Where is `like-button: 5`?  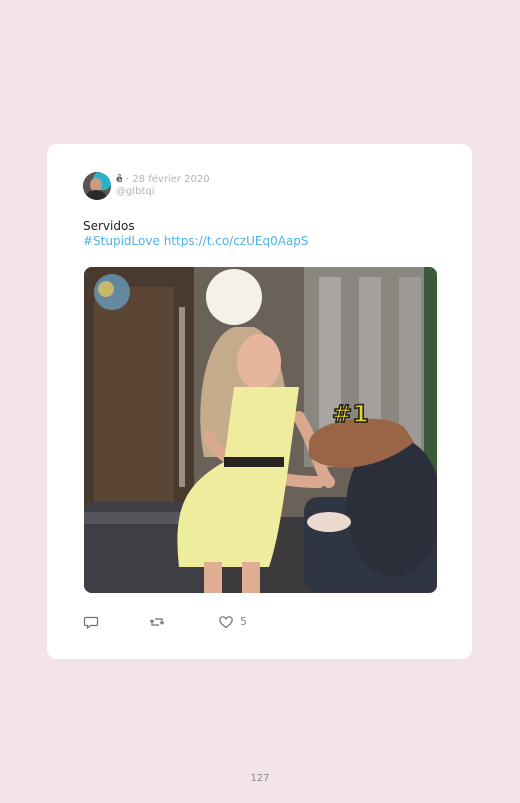
like-button: 5 is located at coordinates (232, 622).